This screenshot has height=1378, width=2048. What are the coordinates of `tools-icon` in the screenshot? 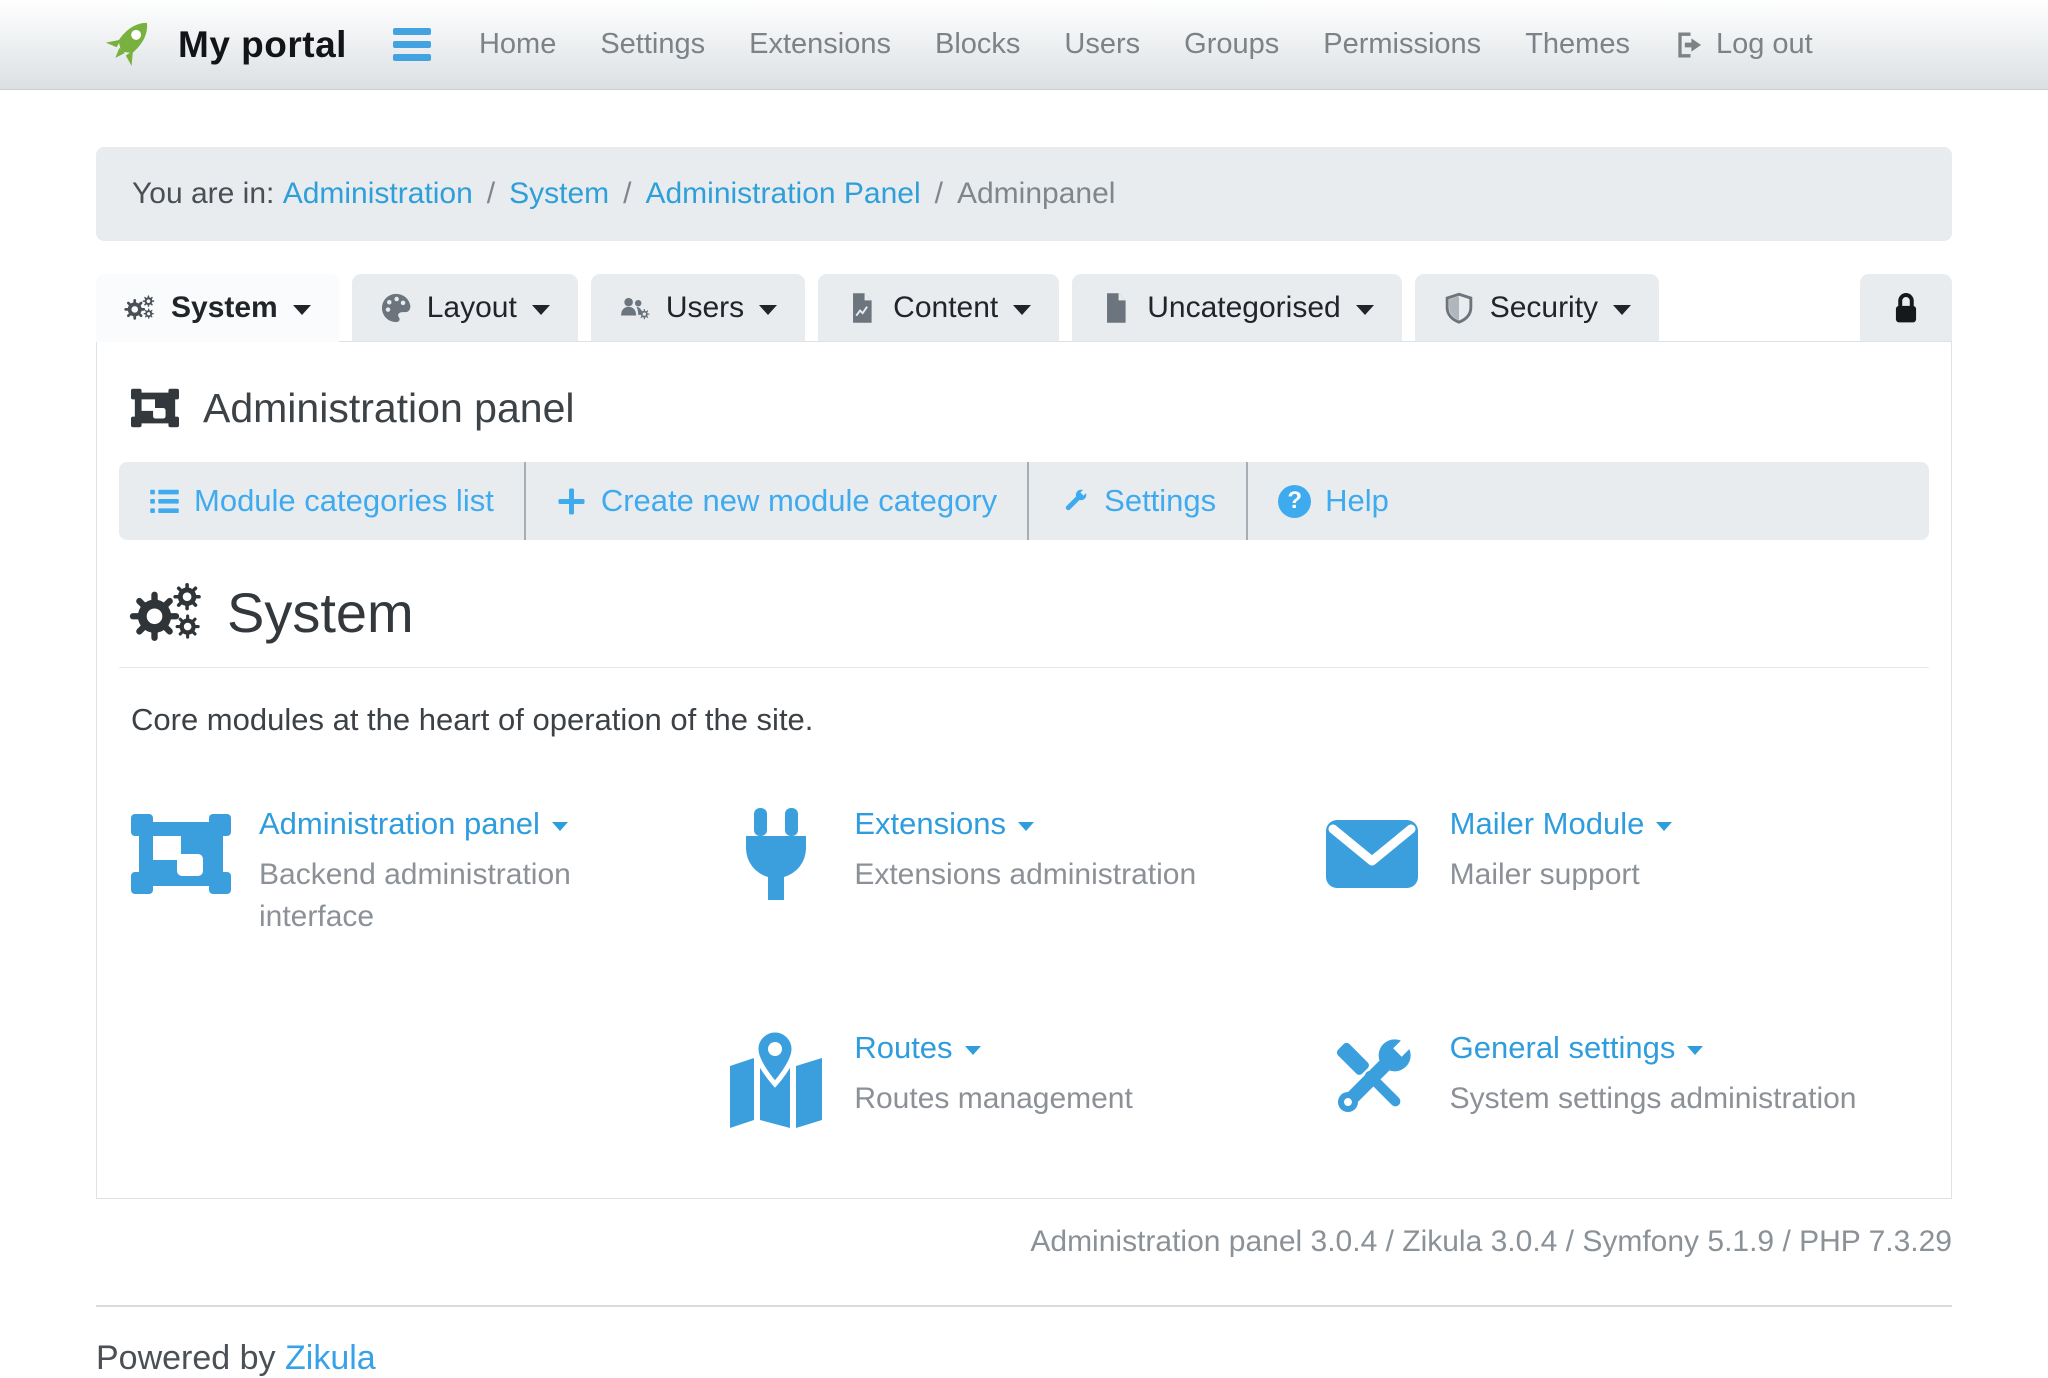 It's located at (1375, 1074).